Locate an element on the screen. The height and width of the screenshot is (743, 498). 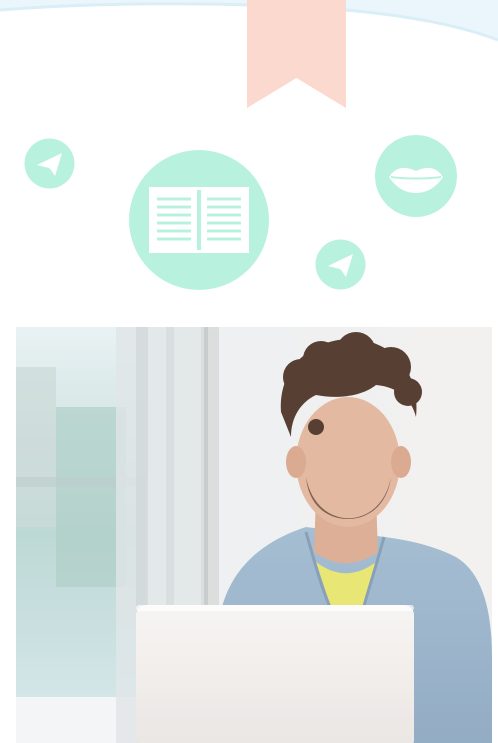
bookmark-icon is located at coordinates (296, 54).